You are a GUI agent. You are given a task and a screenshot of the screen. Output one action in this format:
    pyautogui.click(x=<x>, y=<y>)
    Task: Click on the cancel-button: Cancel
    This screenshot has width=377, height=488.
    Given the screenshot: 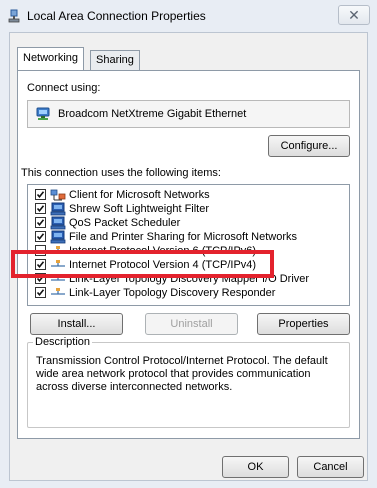 What is the action you would take?
    pyautogui.click(x=330, y=467)
    